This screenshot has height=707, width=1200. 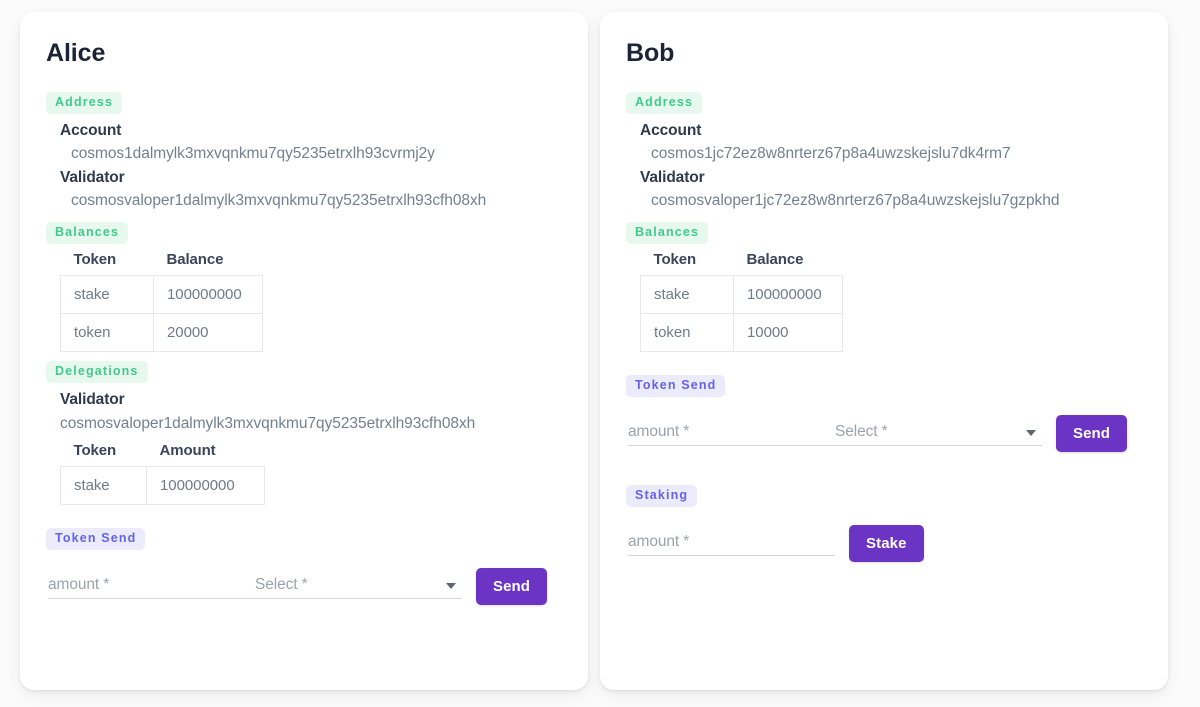 I want to click on stake-amount-input, so click(x=731, y=542).